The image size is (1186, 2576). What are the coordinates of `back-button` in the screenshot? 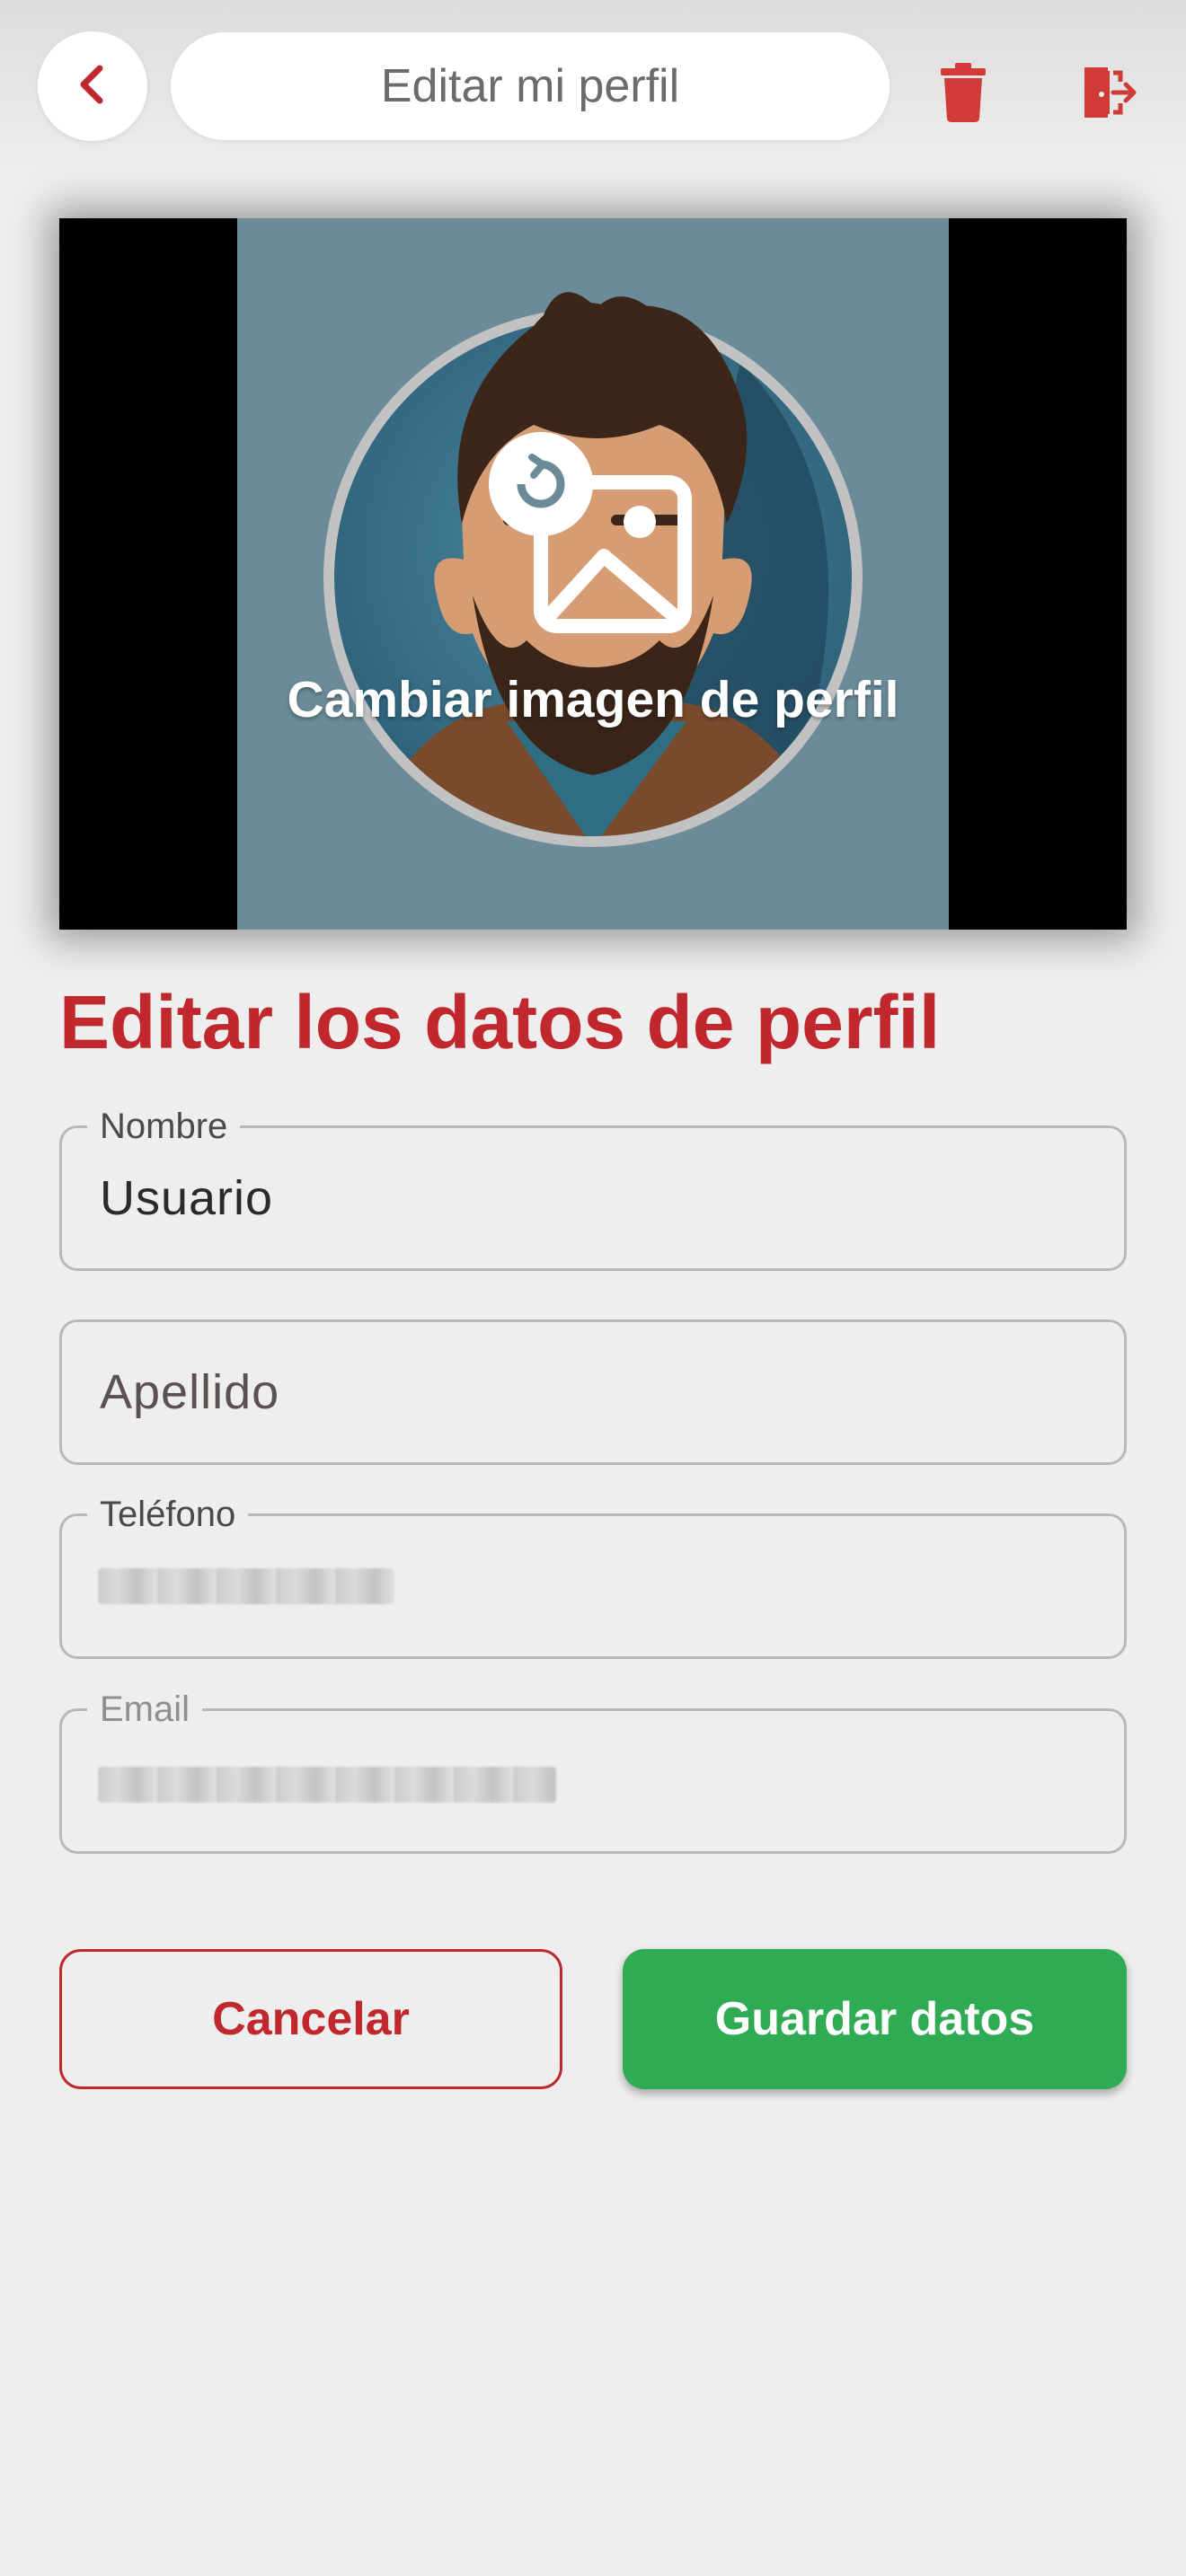 It's located at (92, 86).